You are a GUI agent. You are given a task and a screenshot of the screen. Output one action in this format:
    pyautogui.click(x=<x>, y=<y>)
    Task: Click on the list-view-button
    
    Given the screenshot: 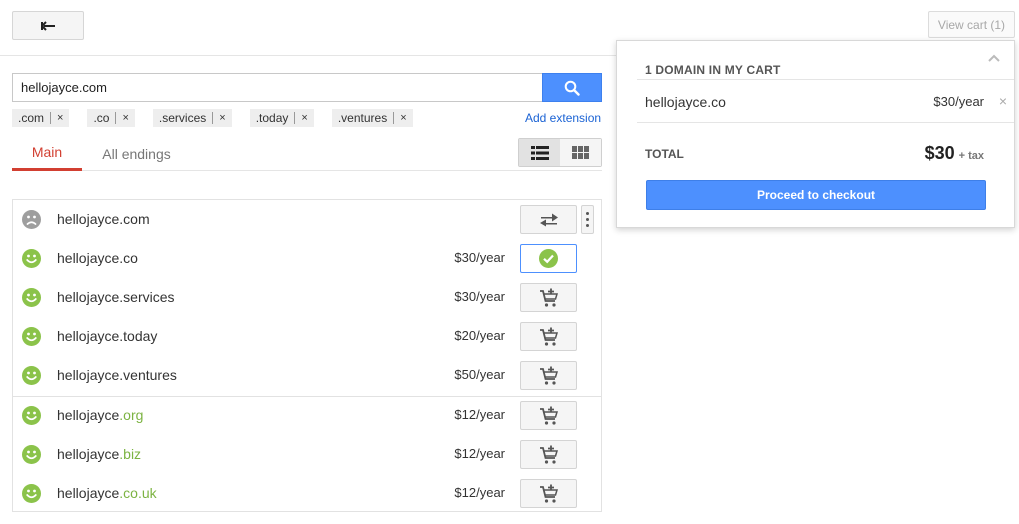 What is the action you would take?
    pyautogui.click(x=539, y=152)
    